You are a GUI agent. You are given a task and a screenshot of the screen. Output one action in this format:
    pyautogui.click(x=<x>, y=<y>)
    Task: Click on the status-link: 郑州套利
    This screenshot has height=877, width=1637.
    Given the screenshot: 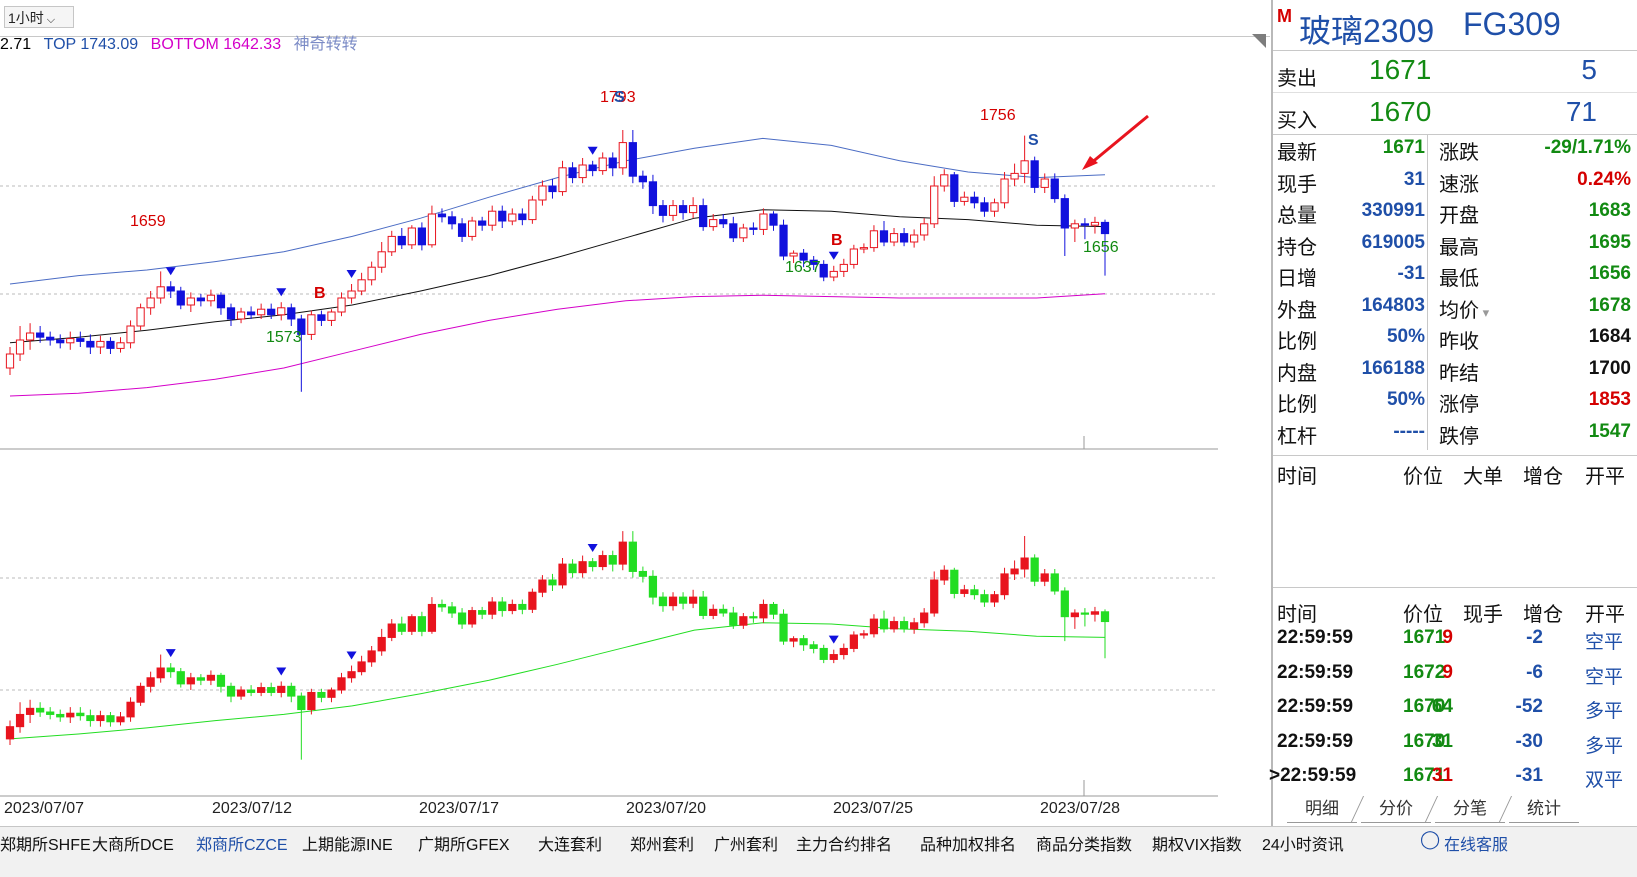 What is the action you would take?
    pyautogui.click(x=662, y=843)
    